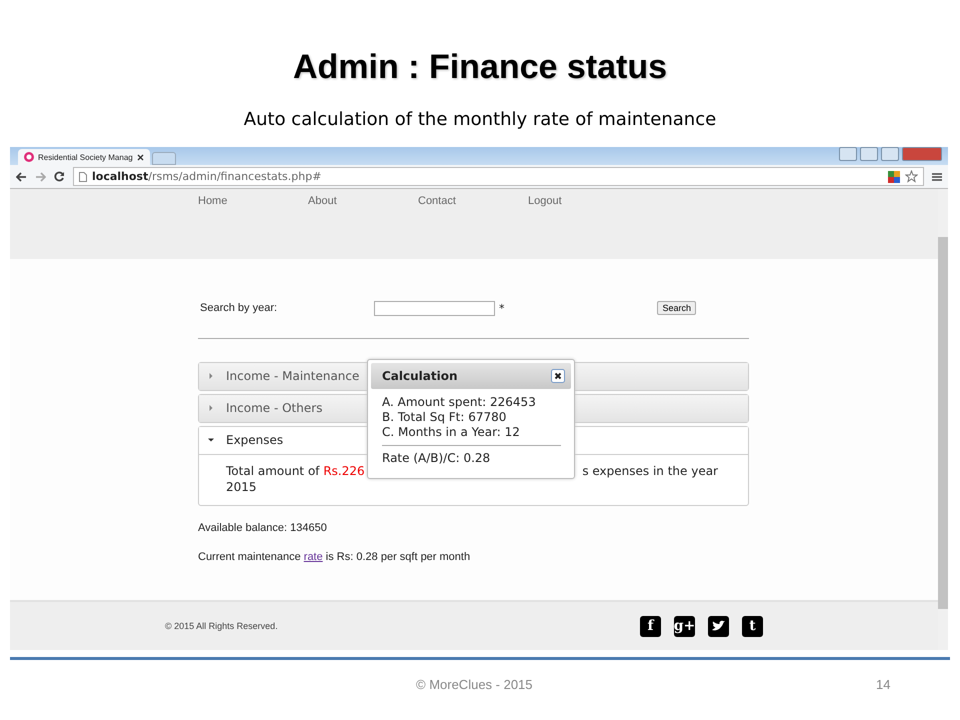 The image size is (960, 720). I want to click on minimize-button, so click(869, 154).